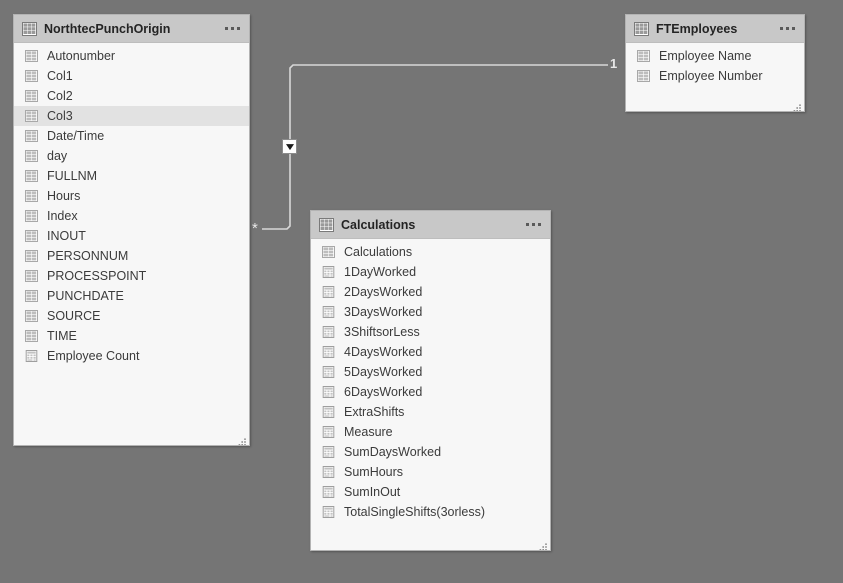  What do you see at coordinates (131, 276) in the screenshot?
I see `field-row: PROCESSPOINT` at bounding box center [131, 276].